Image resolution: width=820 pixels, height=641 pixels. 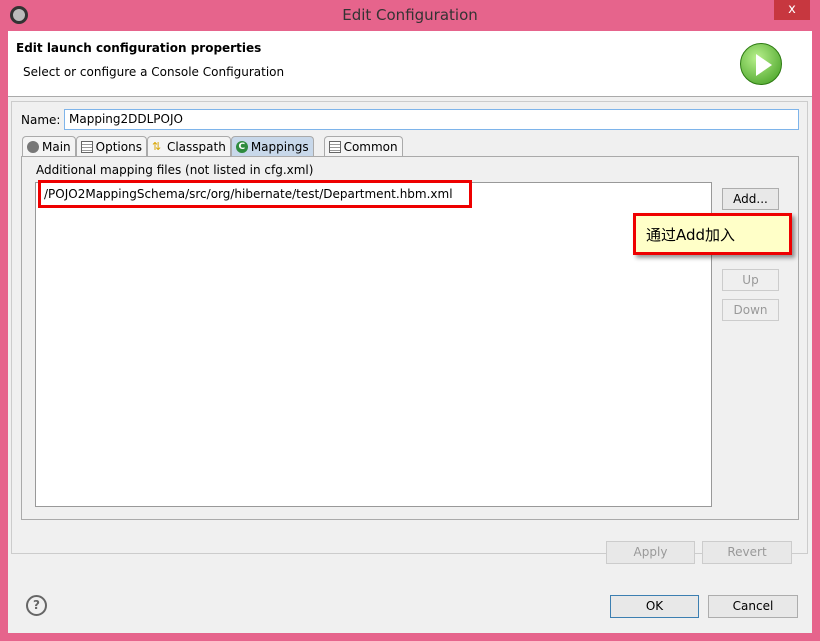 I want to click on tab-mappings: C Mappings, so click(x=272, y=146).